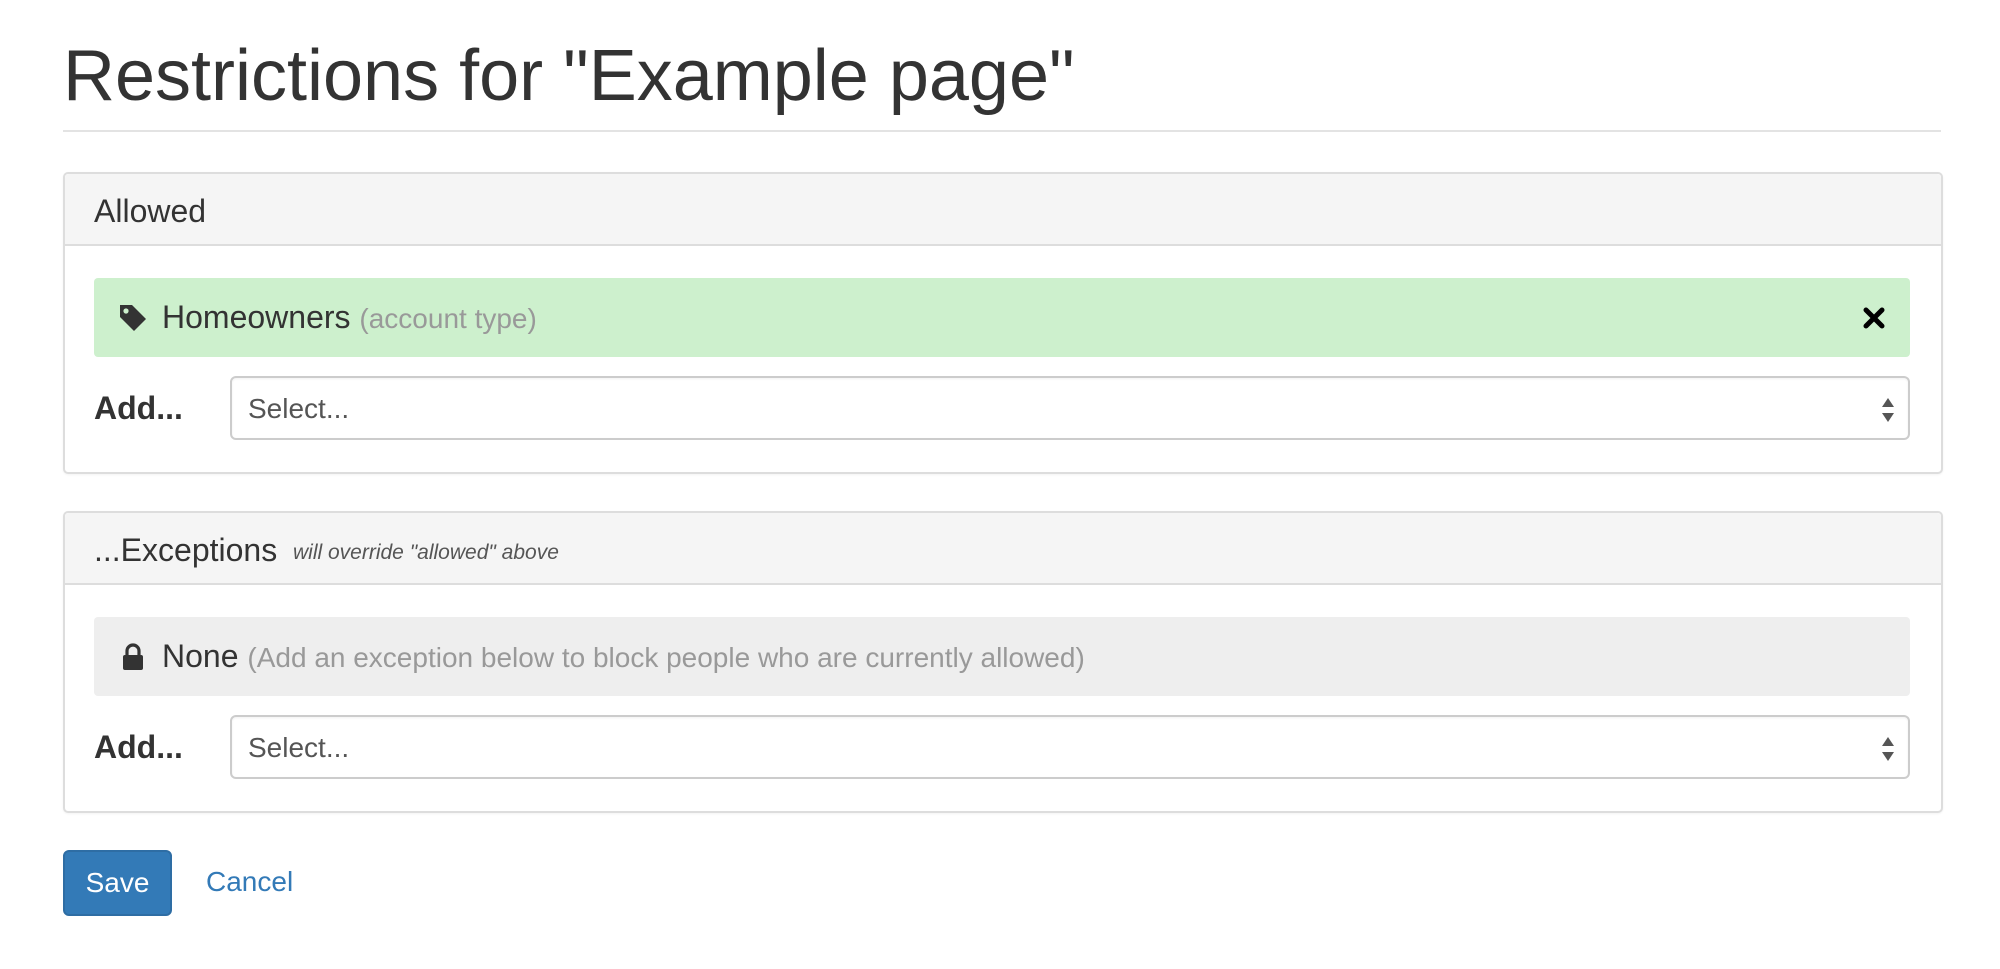 Image resolution: width=2000 pixels, height=969 pixels. I want to click on allowed-item: Homeowners (account type), so click(1002, 317).